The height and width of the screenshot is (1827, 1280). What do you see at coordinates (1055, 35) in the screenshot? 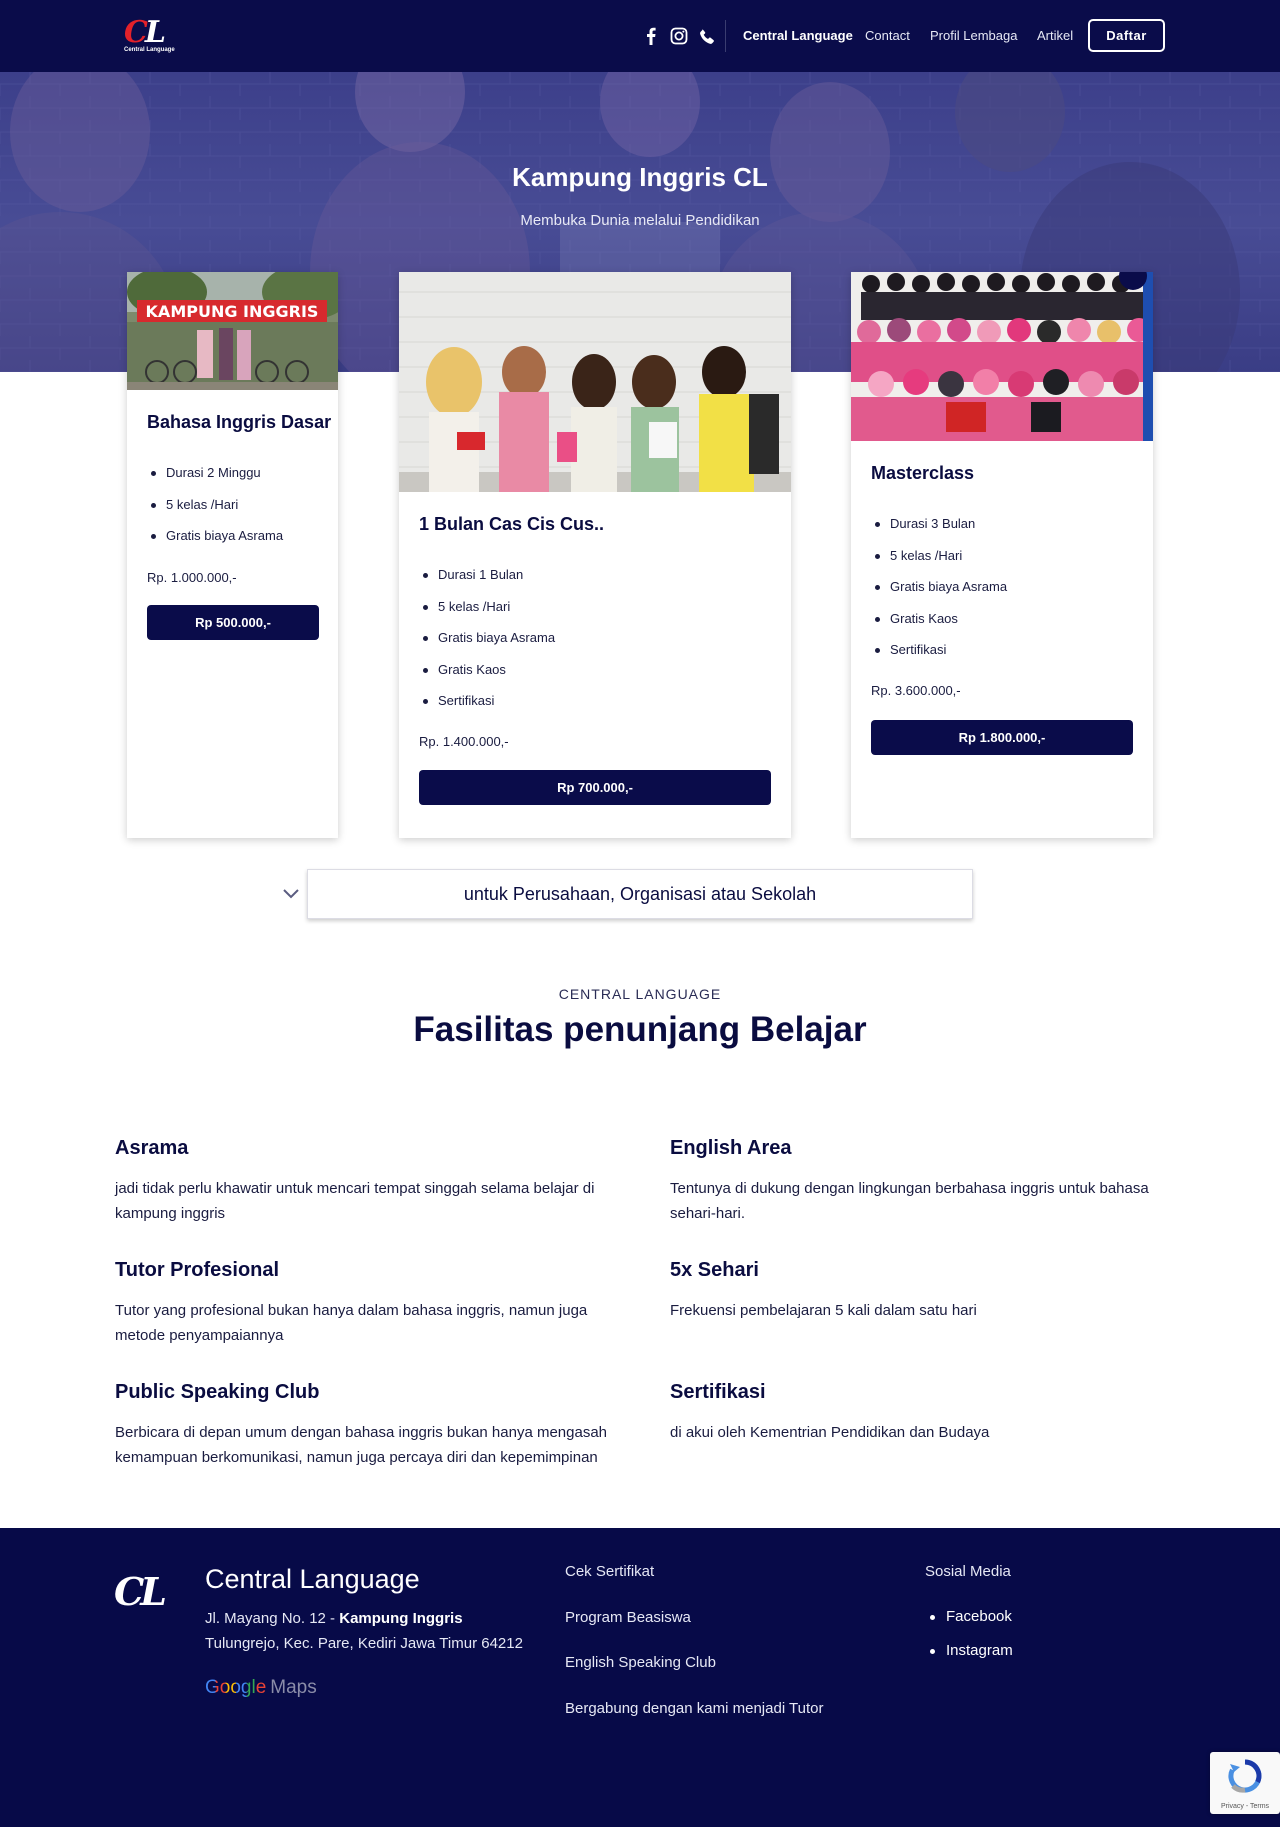
I see `nav-artikel: Artikel` at bounding box center [1055, 35].